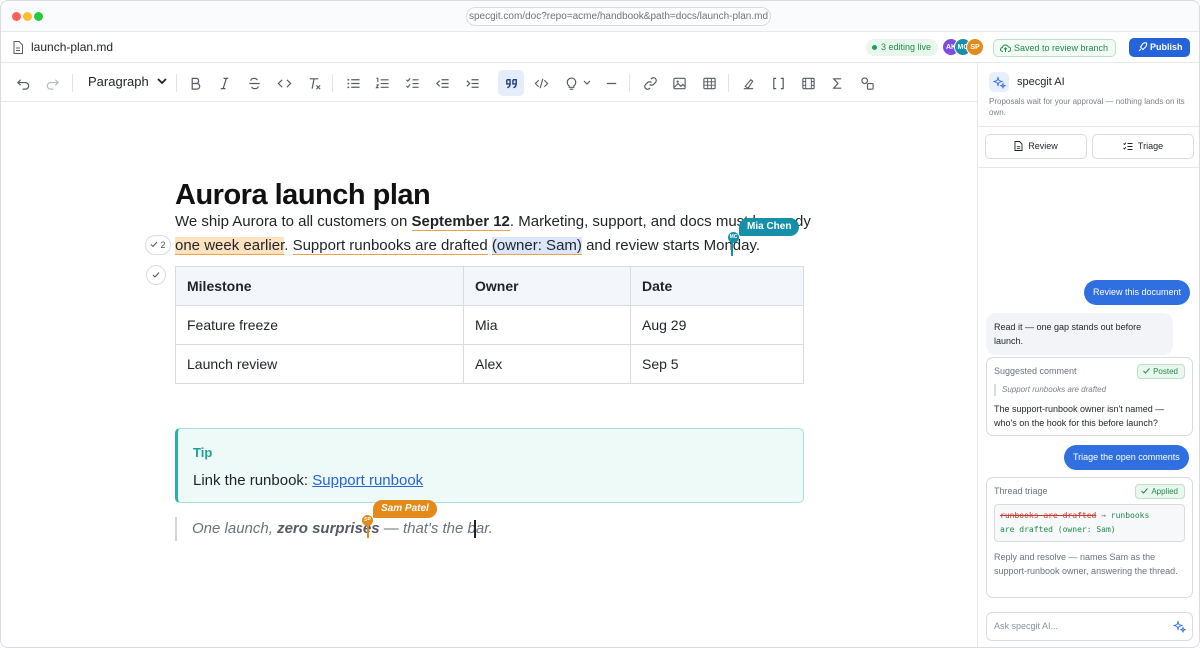  I want to click on diff-added: are drafted (owner: Sam), so click(1058, 529).